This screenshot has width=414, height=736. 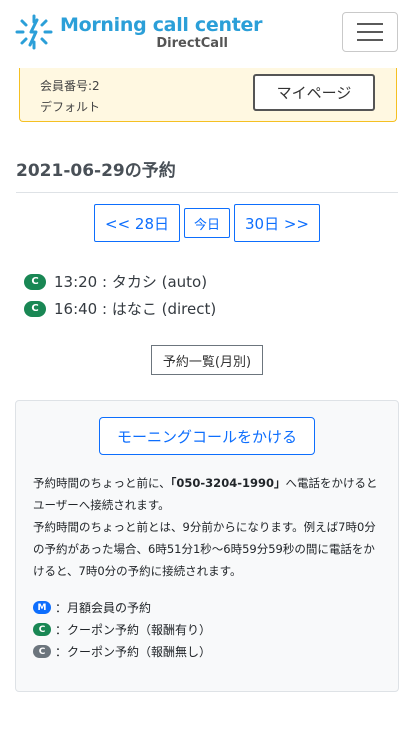 I want to click on list-item: C 16:40 : はなこ (direct), so click(x=120, y=308).